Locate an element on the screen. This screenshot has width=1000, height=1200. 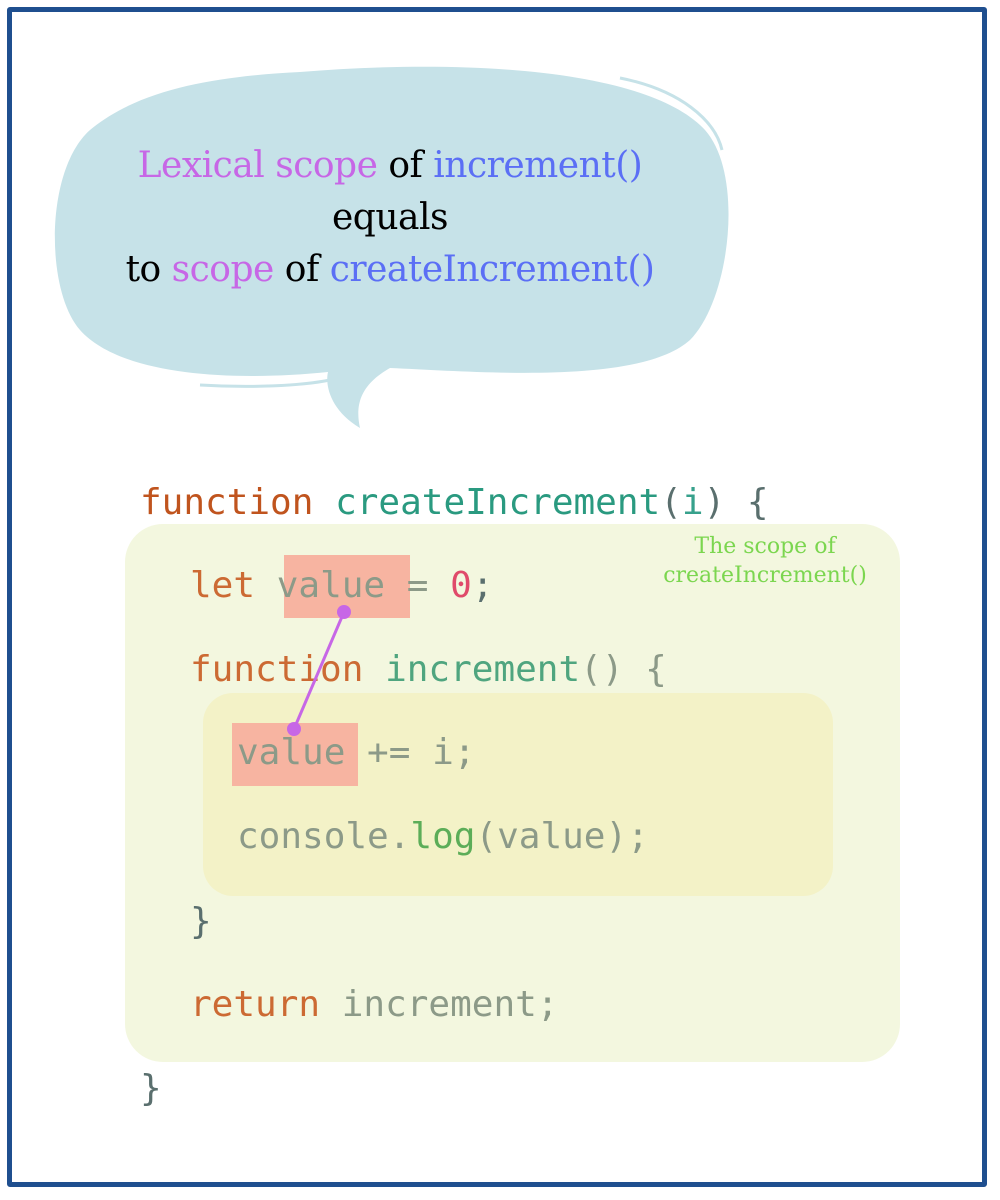
link-end-dot is located at coordinates (294, 729).